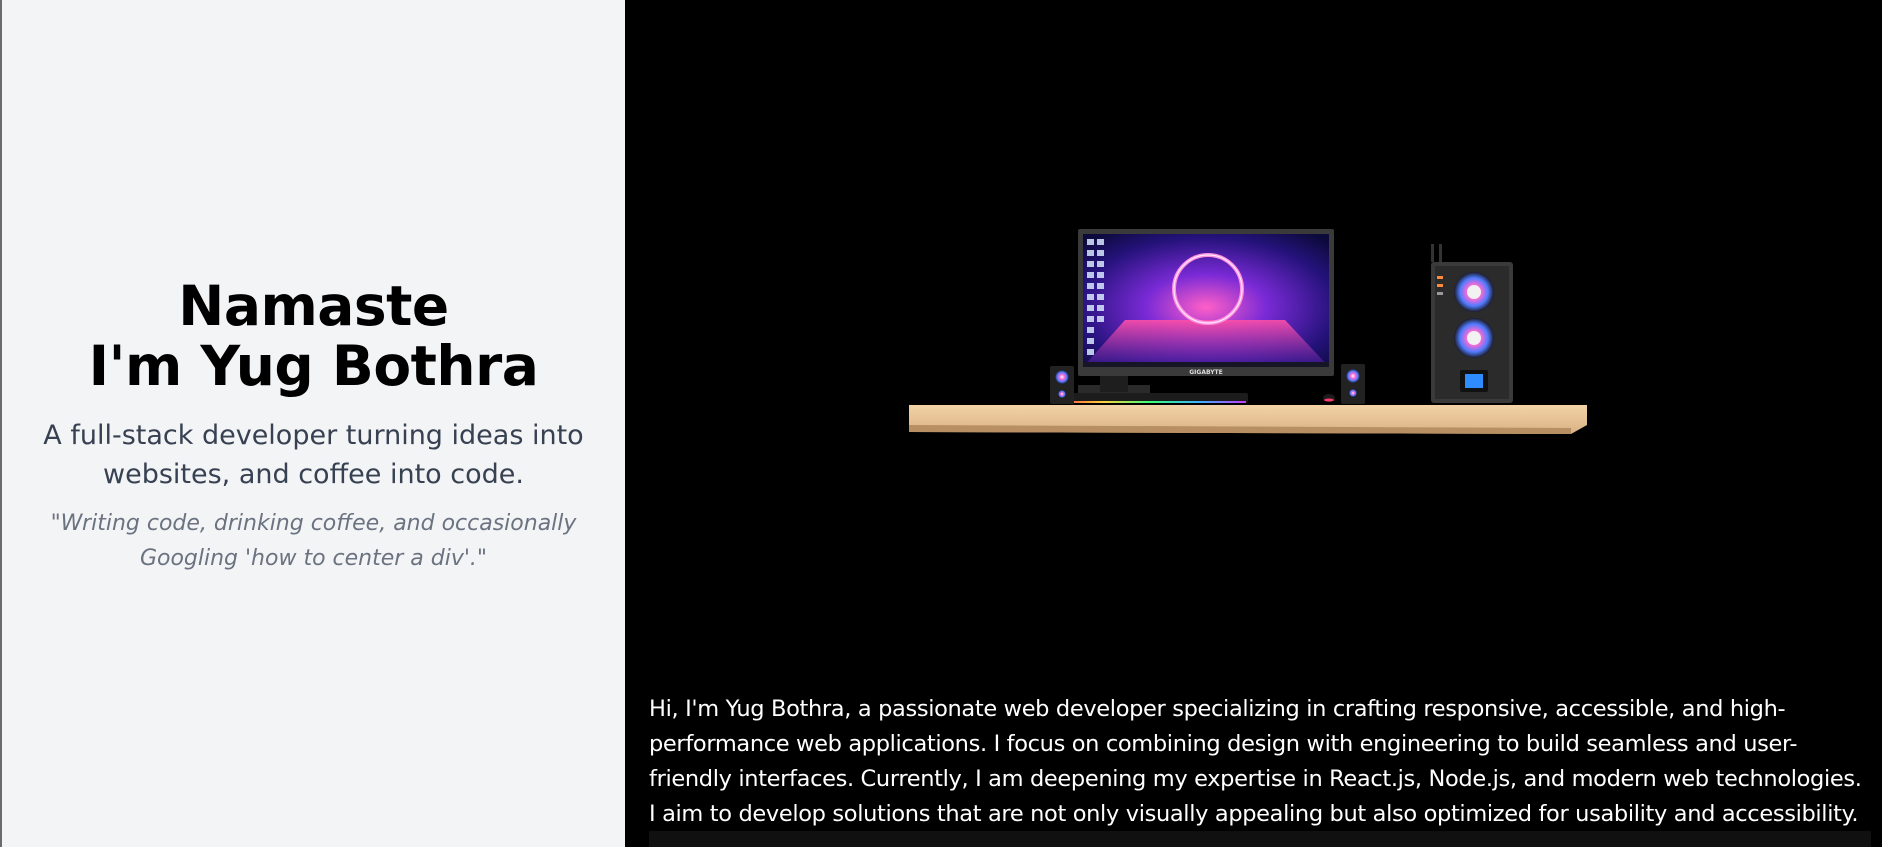 This screenshot has width=1882, height=847. I want to click on hero-heading: Namaste I'm Yug Bothra, so click(314, 336).